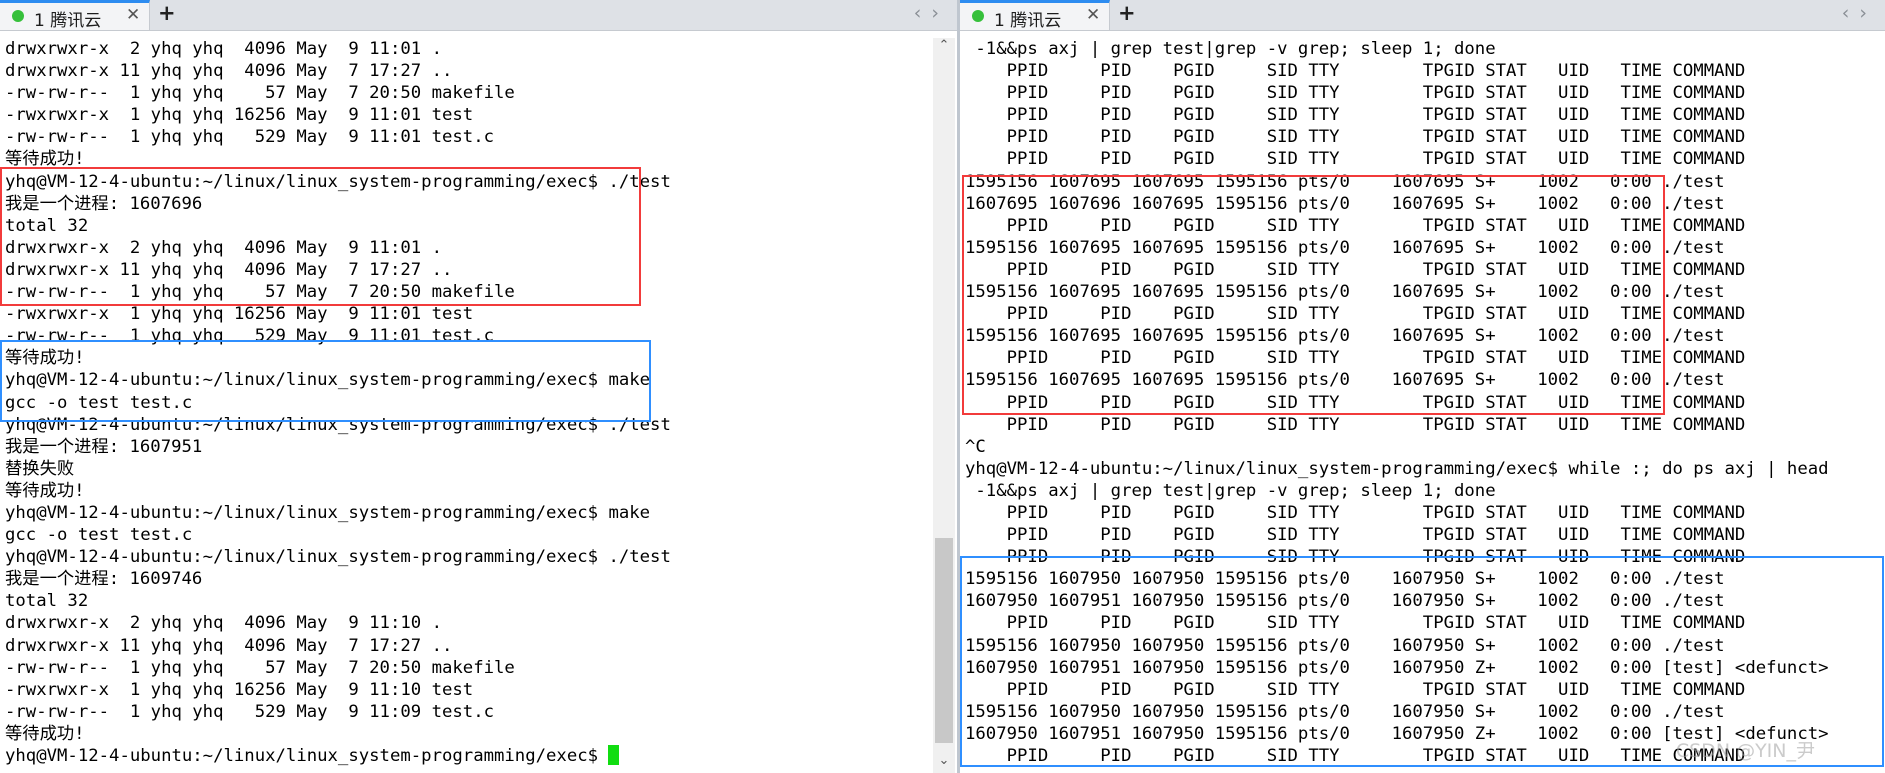 The width and height of the screenshot is (1885, 773). Describe the element at coordinates (104, 446) in the screenshot. I see `terminal-line: 我是一个进程: 1607951` at that location.